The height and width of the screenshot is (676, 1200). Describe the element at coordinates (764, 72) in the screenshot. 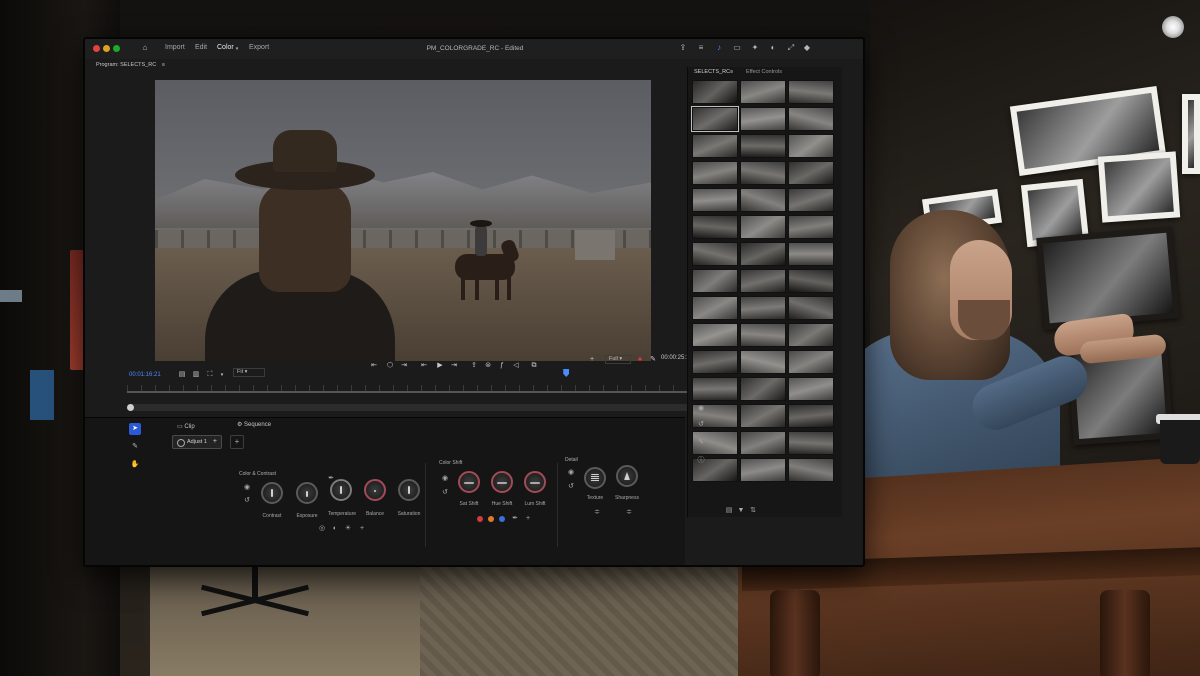

I see `tab-effect-controls: Effect Controls` at that location.